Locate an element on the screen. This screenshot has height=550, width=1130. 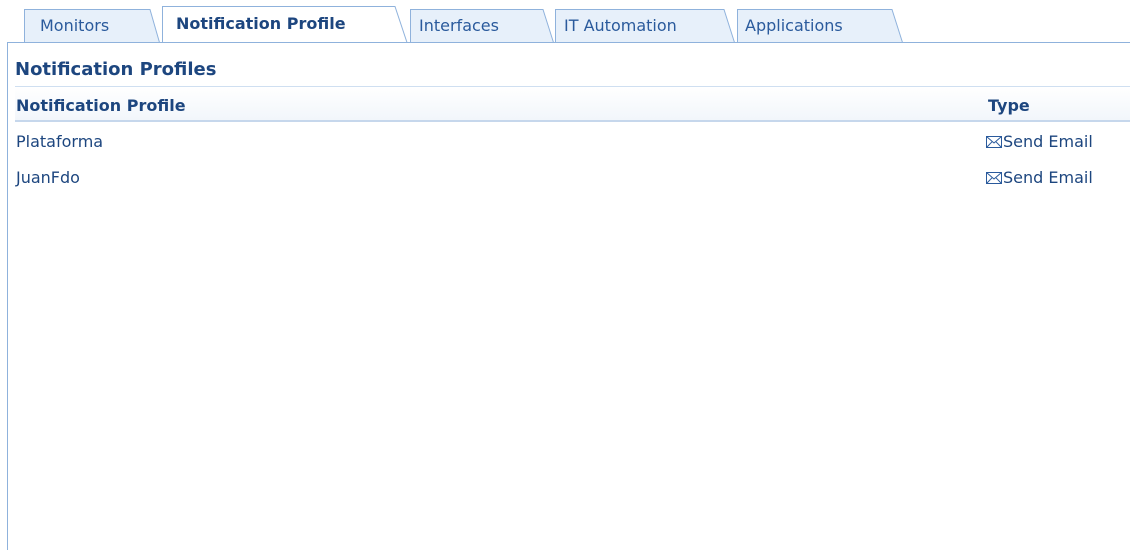
tab-label: Applications is located at coordinates (794, 25).